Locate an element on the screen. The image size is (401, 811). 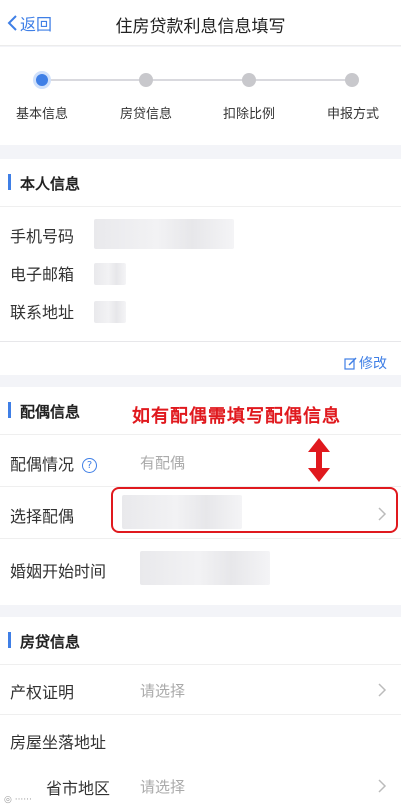
step-label-method: 申报方式 is located at coordinates (352, 114).